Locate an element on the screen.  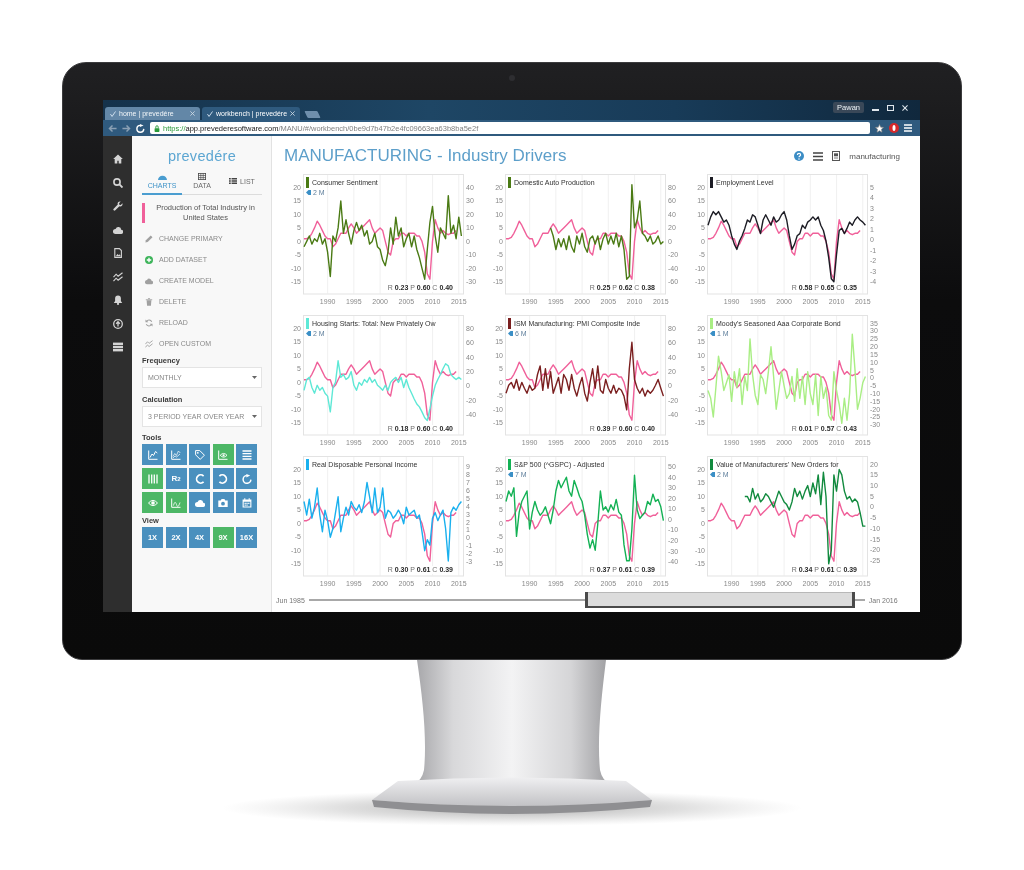
reload-icon is located at coordinates (140, 128).